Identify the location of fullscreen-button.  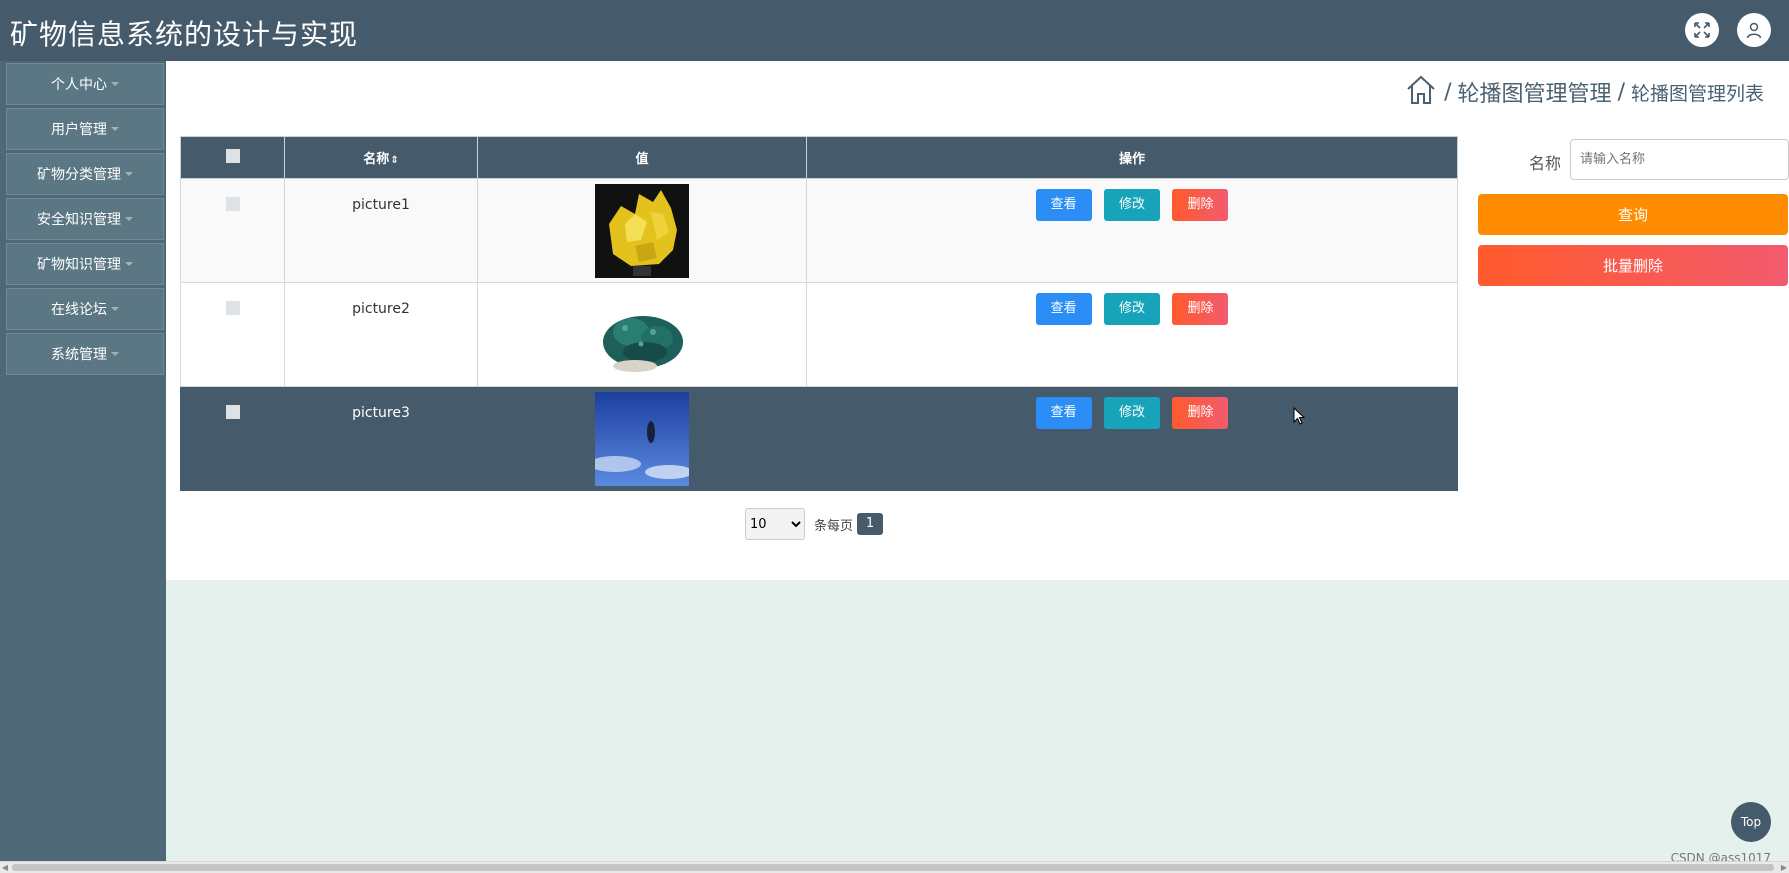
(1702, 30).